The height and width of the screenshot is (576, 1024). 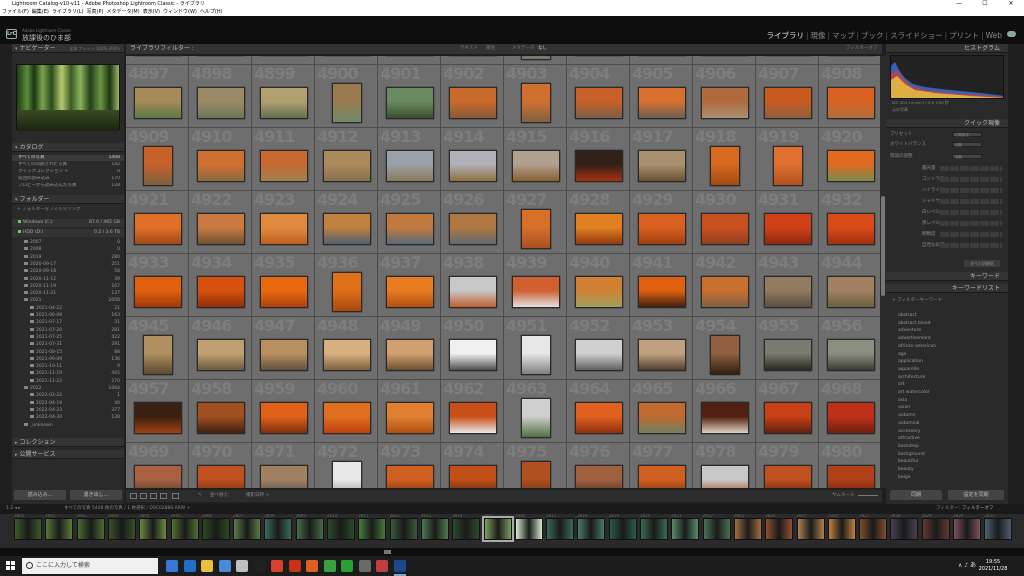 What do you see at coordinates (902, 355) in the screenshot?
I see `keyword-item: age` at bounding box center [902, 355].